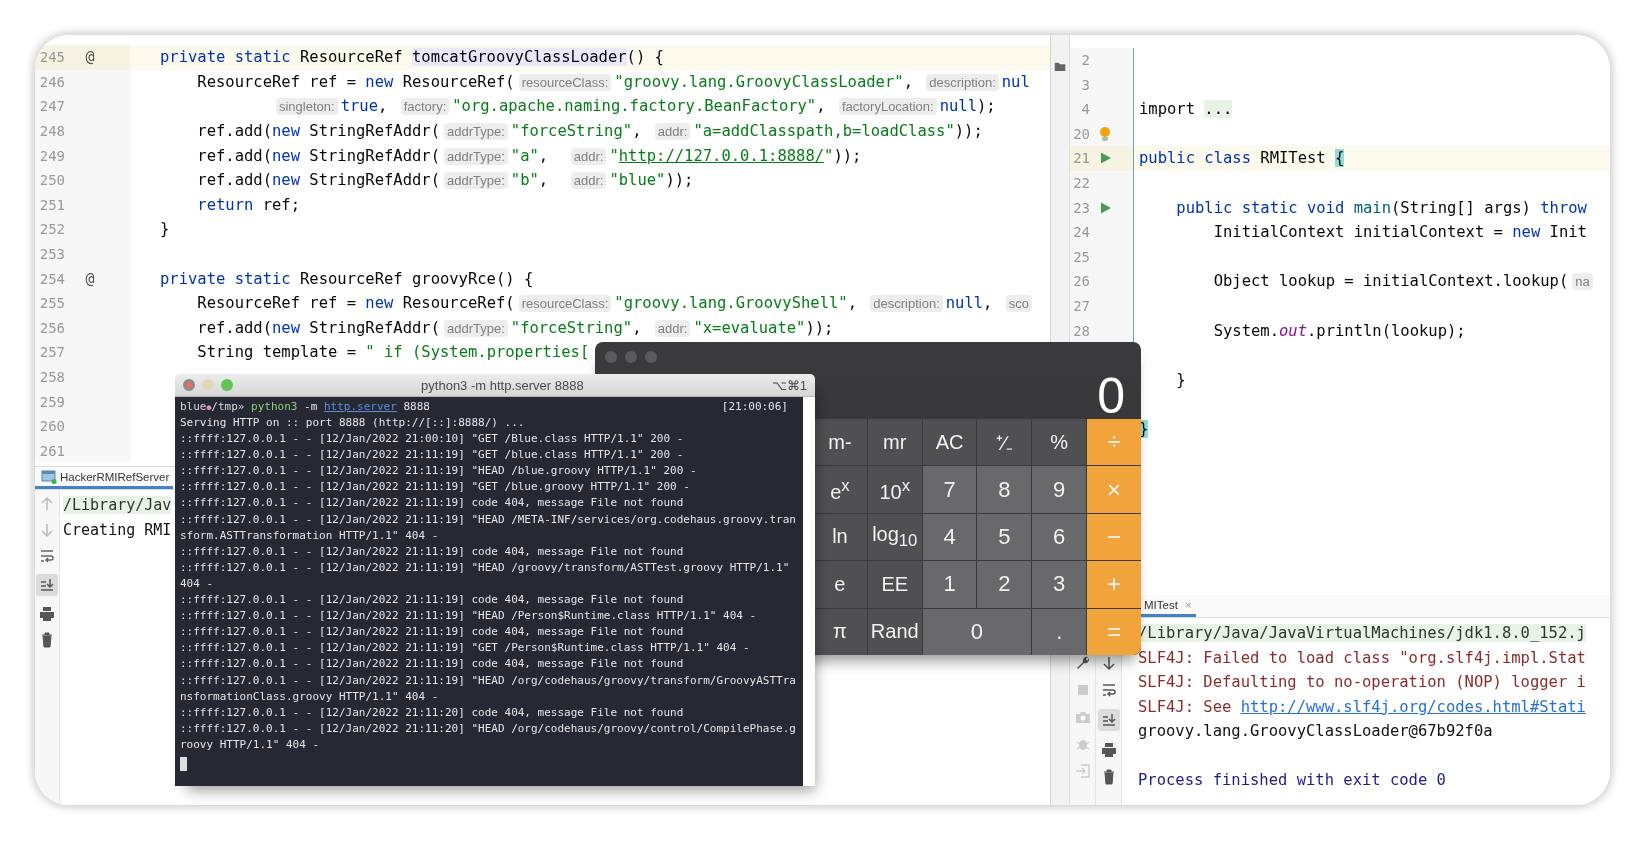  What do you see at coordinates (1081, 133) in the screenshot?
I see `line-number: 20` at bounding box center [1081, 133].